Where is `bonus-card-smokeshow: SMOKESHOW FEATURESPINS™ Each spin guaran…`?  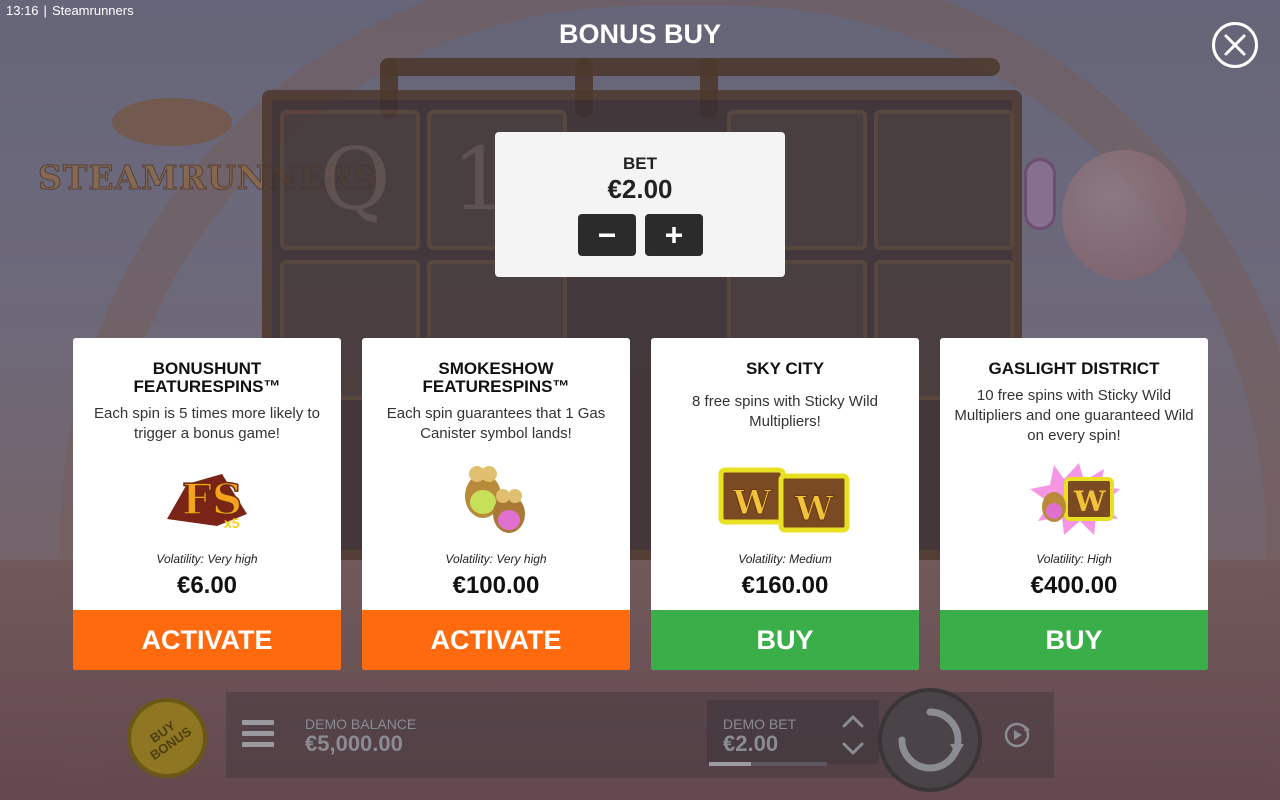 bonus-card-smokeshow: SMOKESHOW FEATURESPINS™ Each spin guaran… is located at coordinates (496, 504).